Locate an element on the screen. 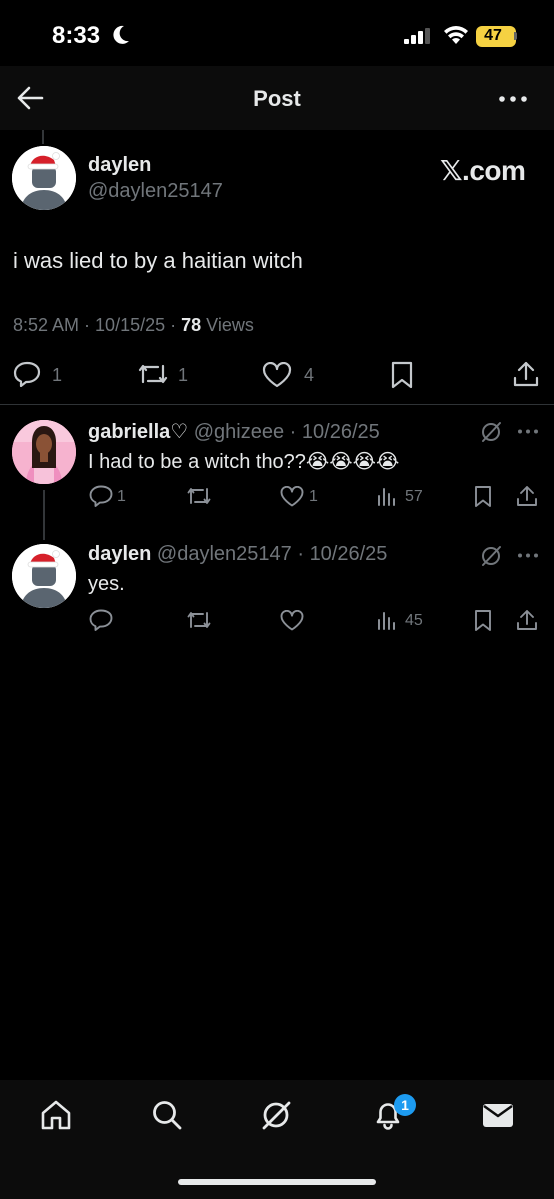 The height and width of the screenshot is (1199, 554). mail-icon is located at coordinates (498, 1115).